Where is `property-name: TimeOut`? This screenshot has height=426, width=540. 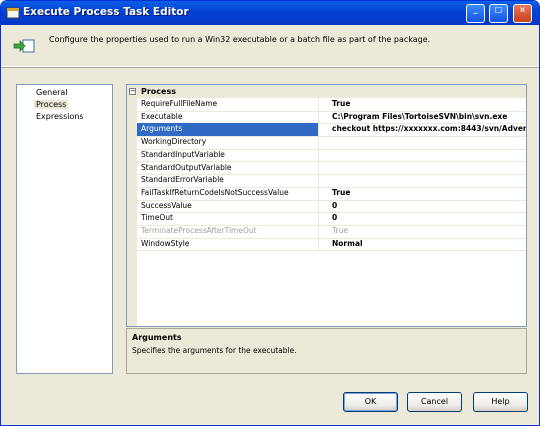
property-name: TimeOut is located at coordinates (228, 218).